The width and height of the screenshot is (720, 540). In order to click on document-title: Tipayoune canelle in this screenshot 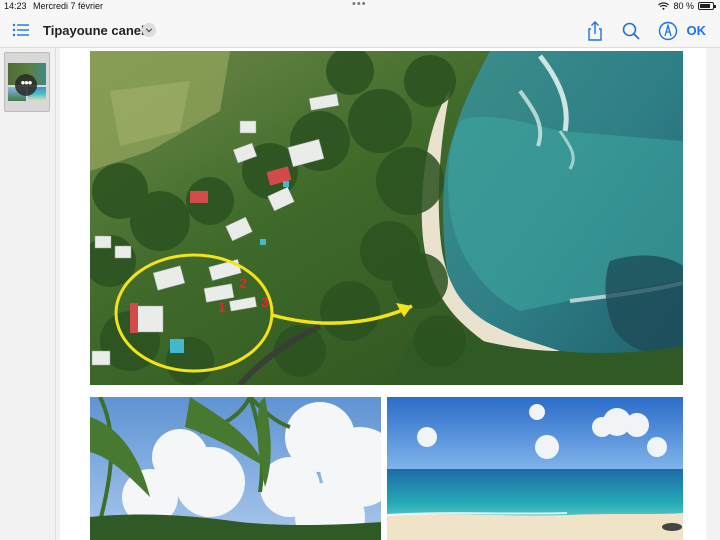, I will do `click(99, 30)`.